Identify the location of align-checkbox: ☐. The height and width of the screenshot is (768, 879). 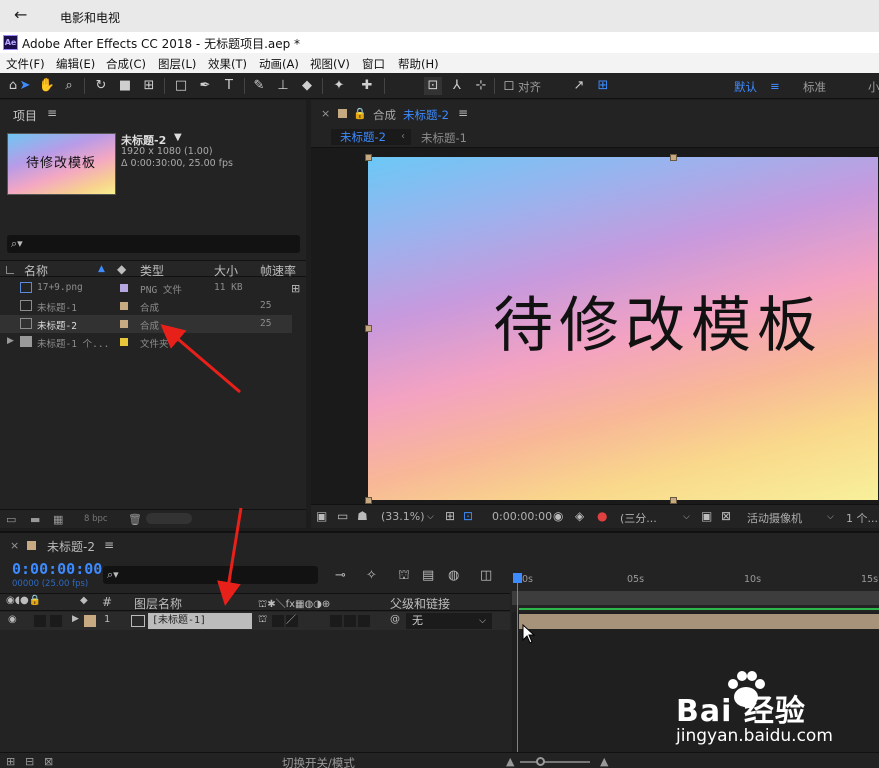
(509, 86).